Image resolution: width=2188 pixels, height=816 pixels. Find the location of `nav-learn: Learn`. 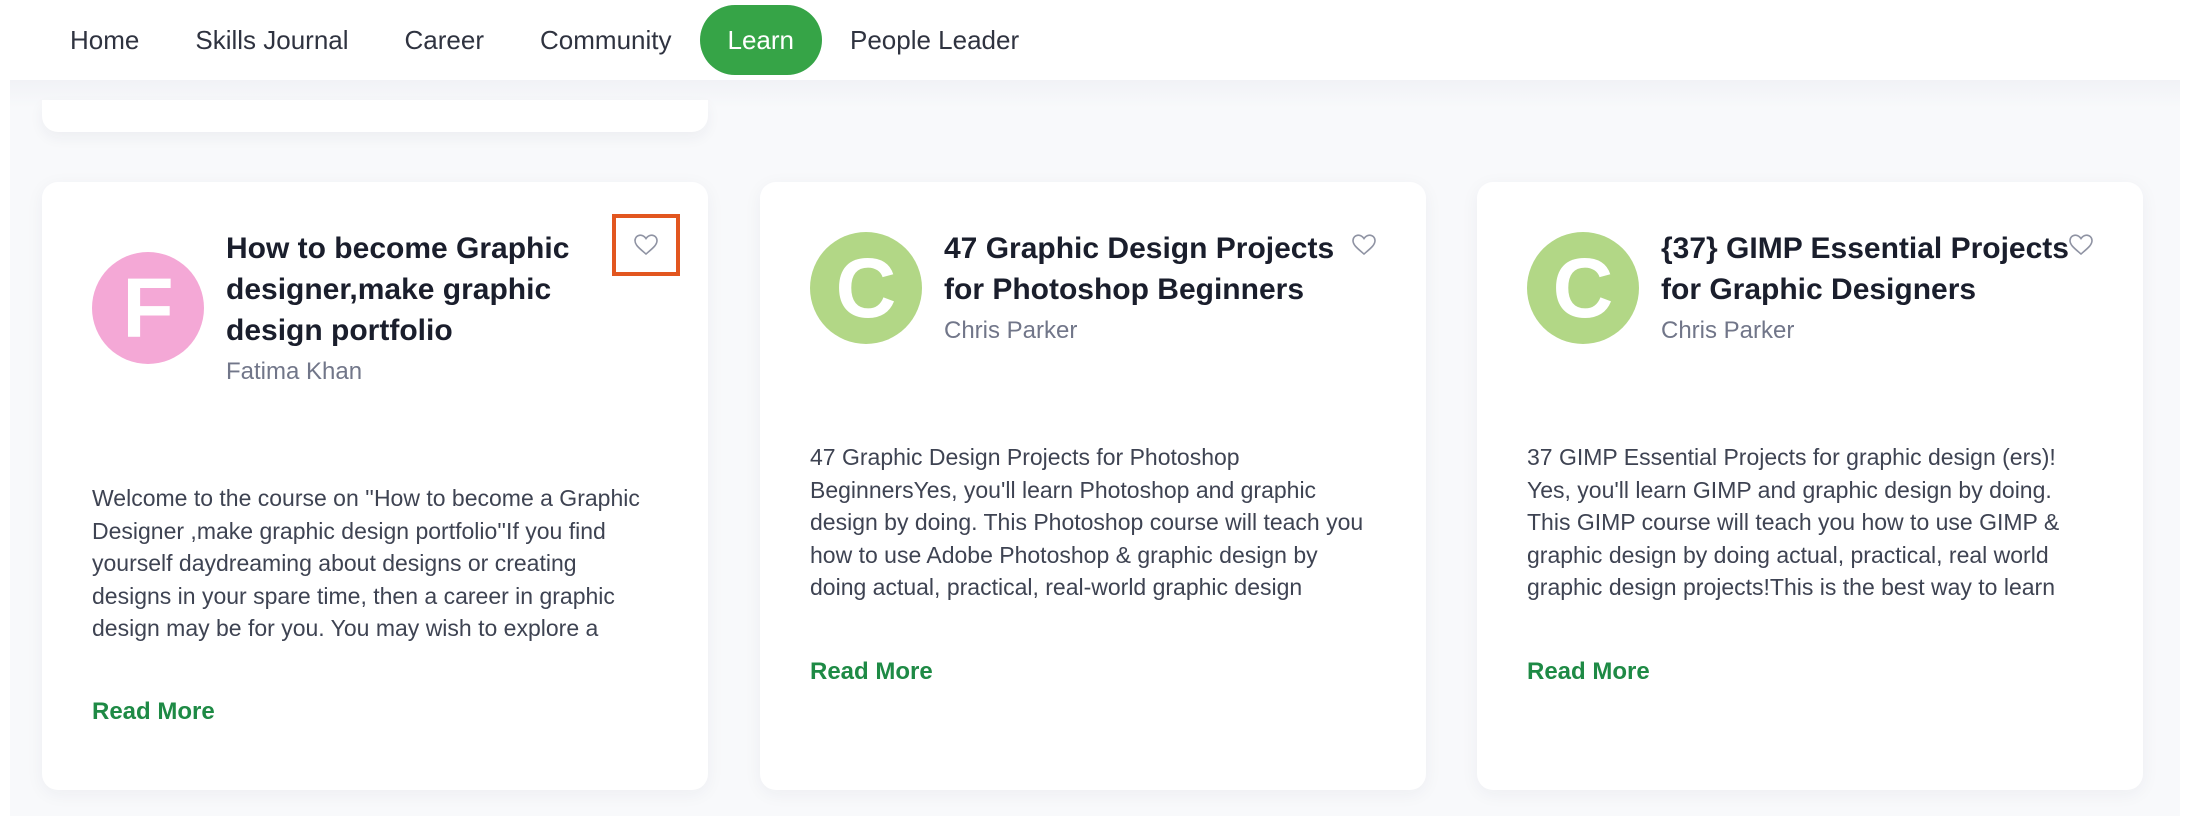

nav-learn: Learn is located at coordinates (760, 40).